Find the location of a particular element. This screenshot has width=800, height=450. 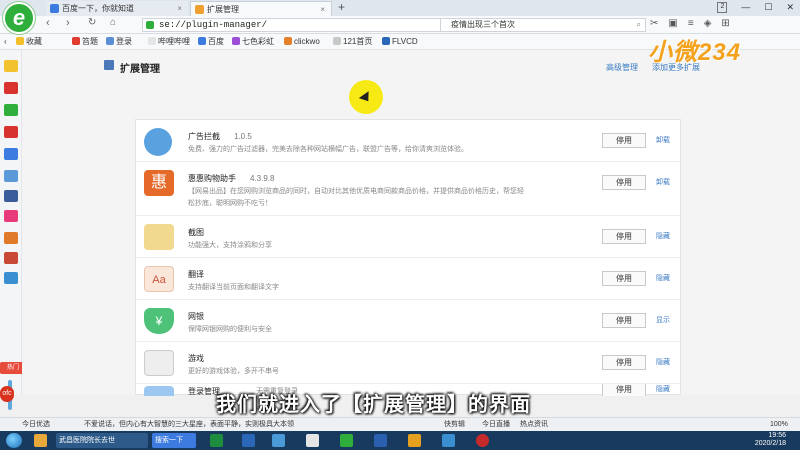

weibo-icon is located at coordinates (11, 88).